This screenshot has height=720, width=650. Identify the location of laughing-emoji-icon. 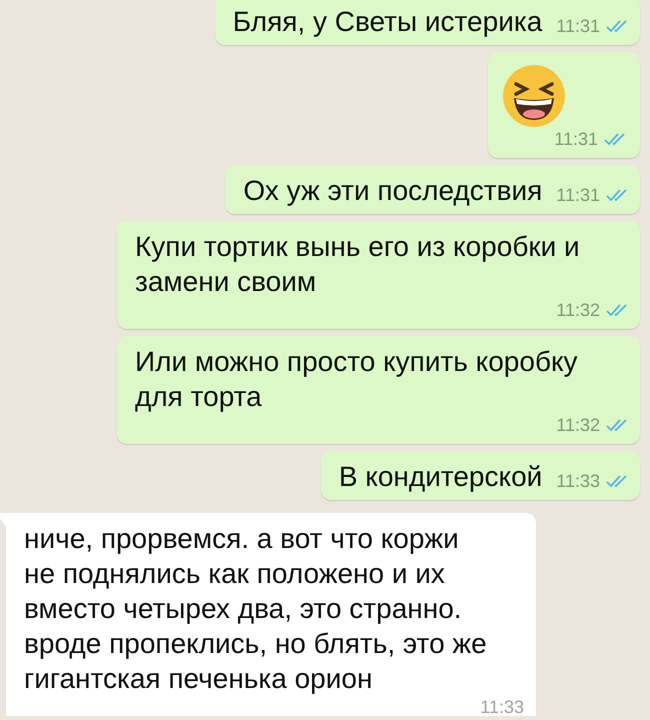
(534, 96).